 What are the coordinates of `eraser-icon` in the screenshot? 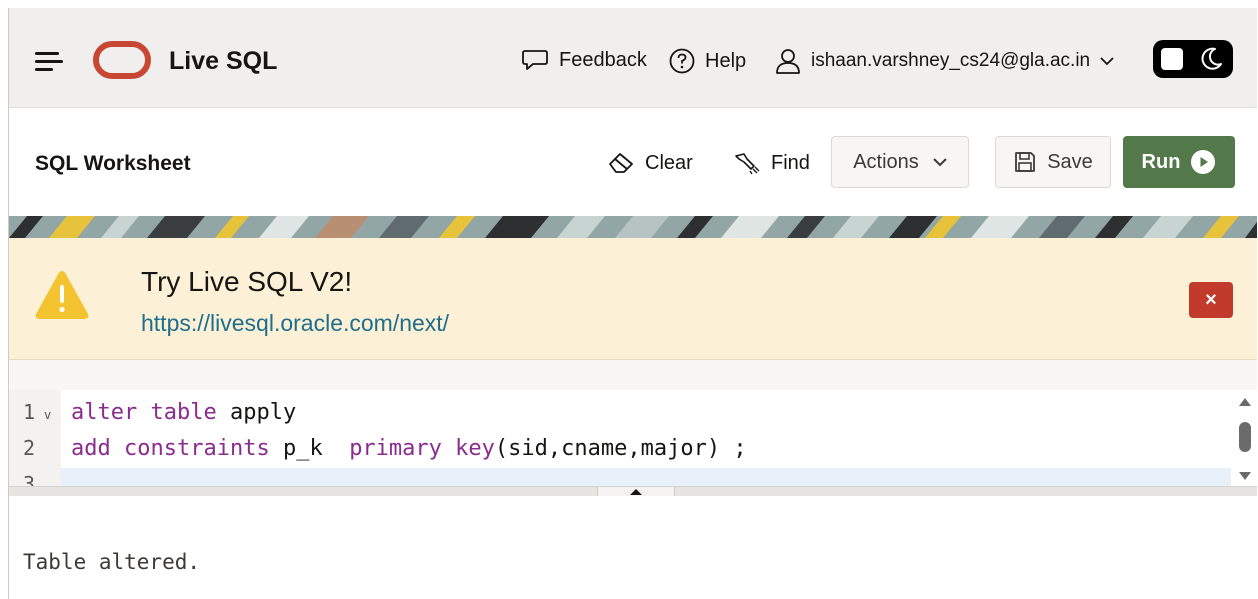 It's located at (621, 163).